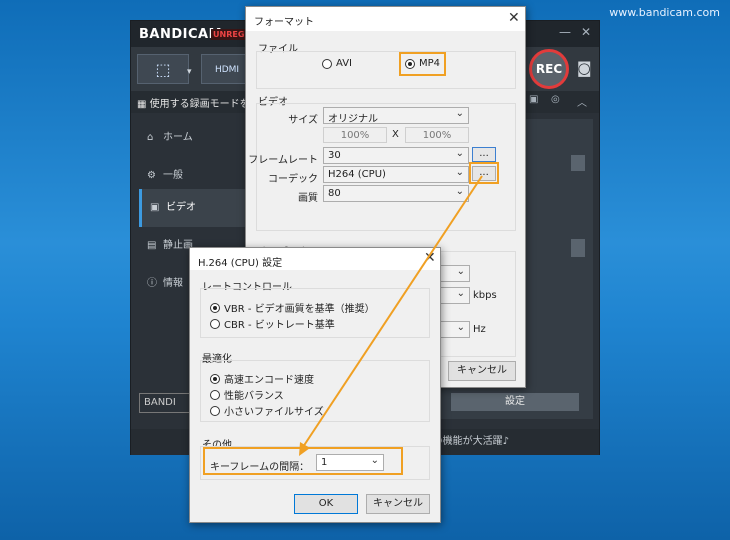 This screenshot has width=730, height=540. What do you see at coordinates (391, 313) in the screenshot?
I see `callout-line` at bounding box center [391, 313].